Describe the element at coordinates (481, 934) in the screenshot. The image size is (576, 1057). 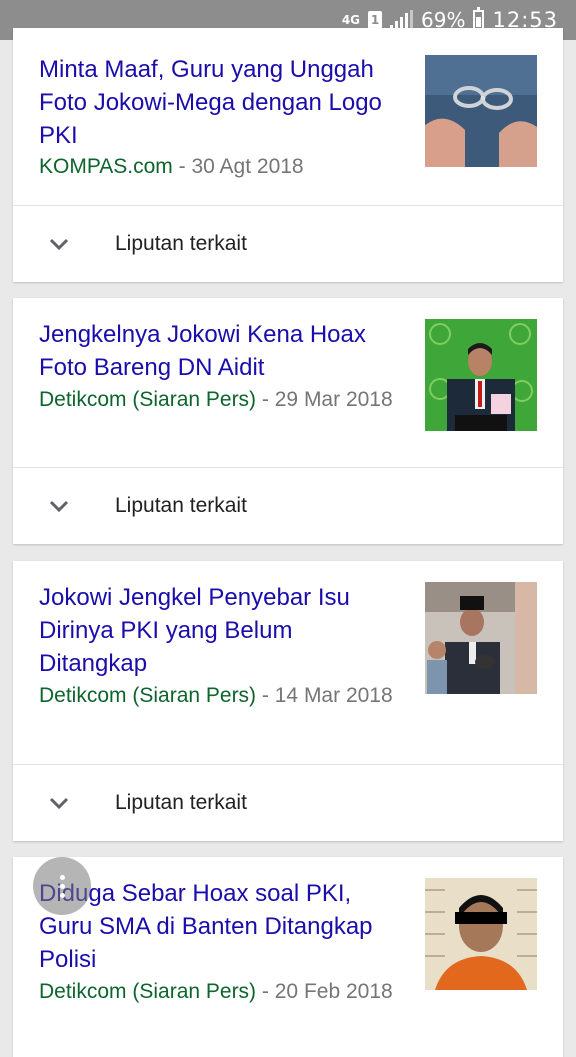
I see `mugshot-photo` at that location.